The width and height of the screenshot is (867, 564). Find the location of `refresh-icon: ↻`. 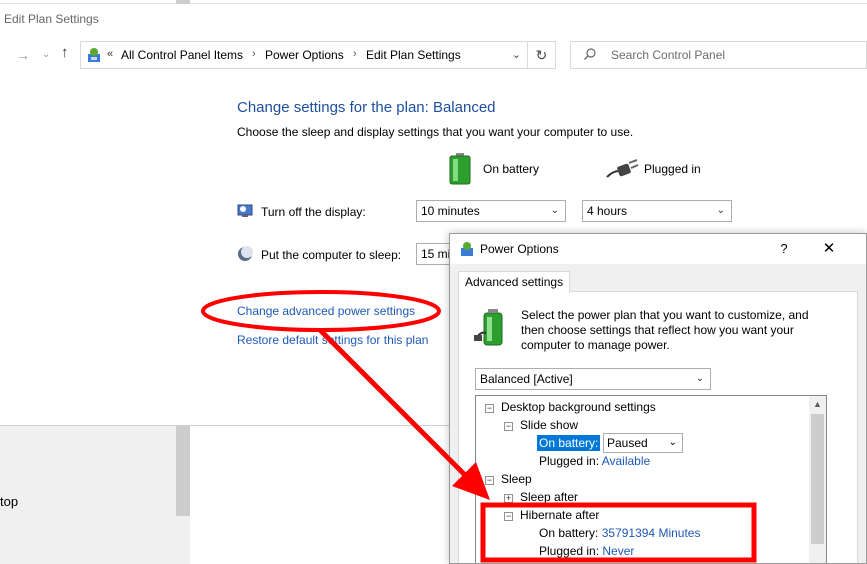

refresh-icon: ↻ is located at coordinates (541, 55).